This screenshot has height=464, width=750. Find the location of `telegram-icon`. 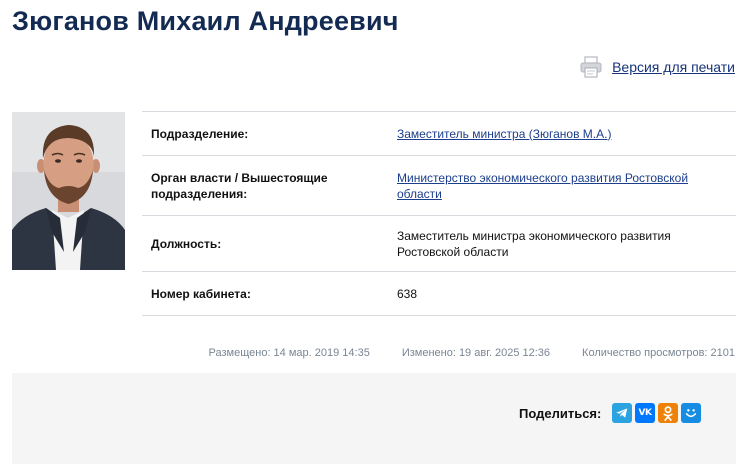

telegram-icon is located at coordinates (622, 413).